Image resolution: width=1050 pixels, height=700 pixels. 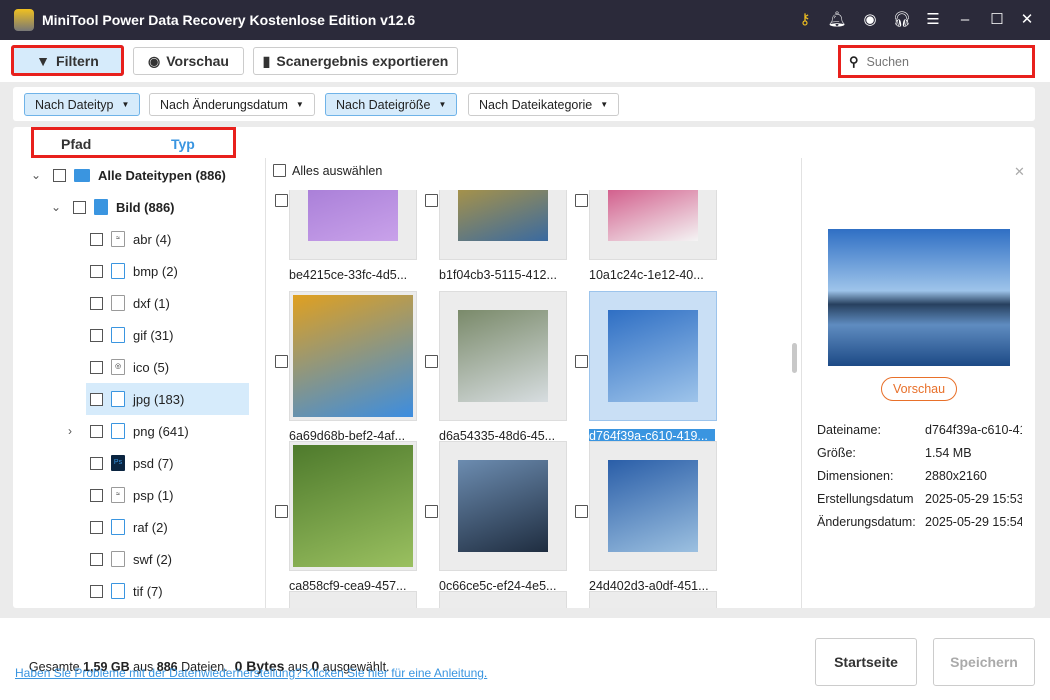 What do you see at coordinates (854, 61) in the screenshot?
I see `search-icon: ⚲` at bounding box center [854, 61].